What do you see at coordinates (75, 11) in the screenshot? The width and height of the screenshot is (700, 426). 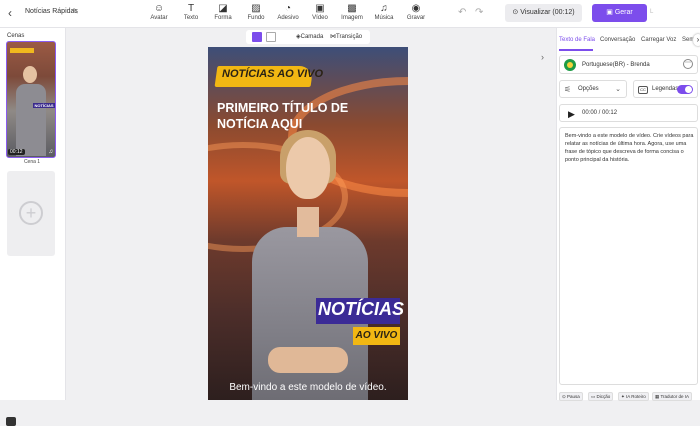 I see `edit-pencil-icon: ✎` at bounding box center [75, 11].